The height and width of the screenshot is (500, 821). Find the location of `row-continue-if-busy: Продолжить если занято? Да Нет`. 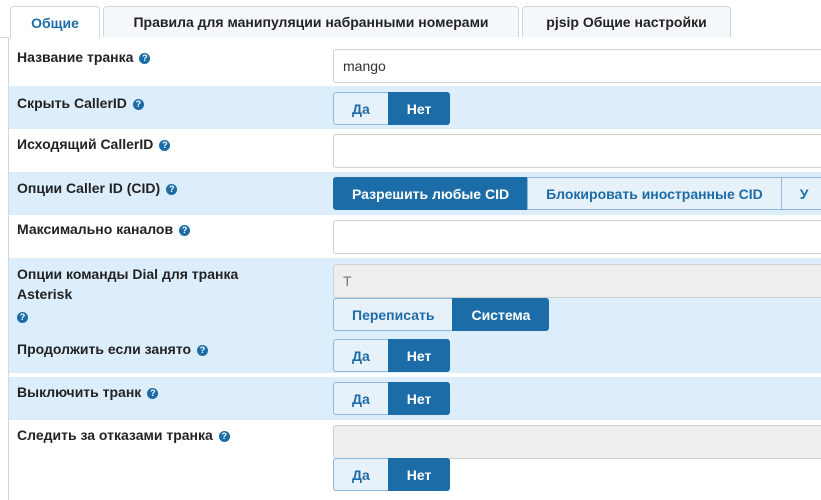

row-continue-if-busy: Продолжить если занято? Да Нет is located at coordinates (415, 355).